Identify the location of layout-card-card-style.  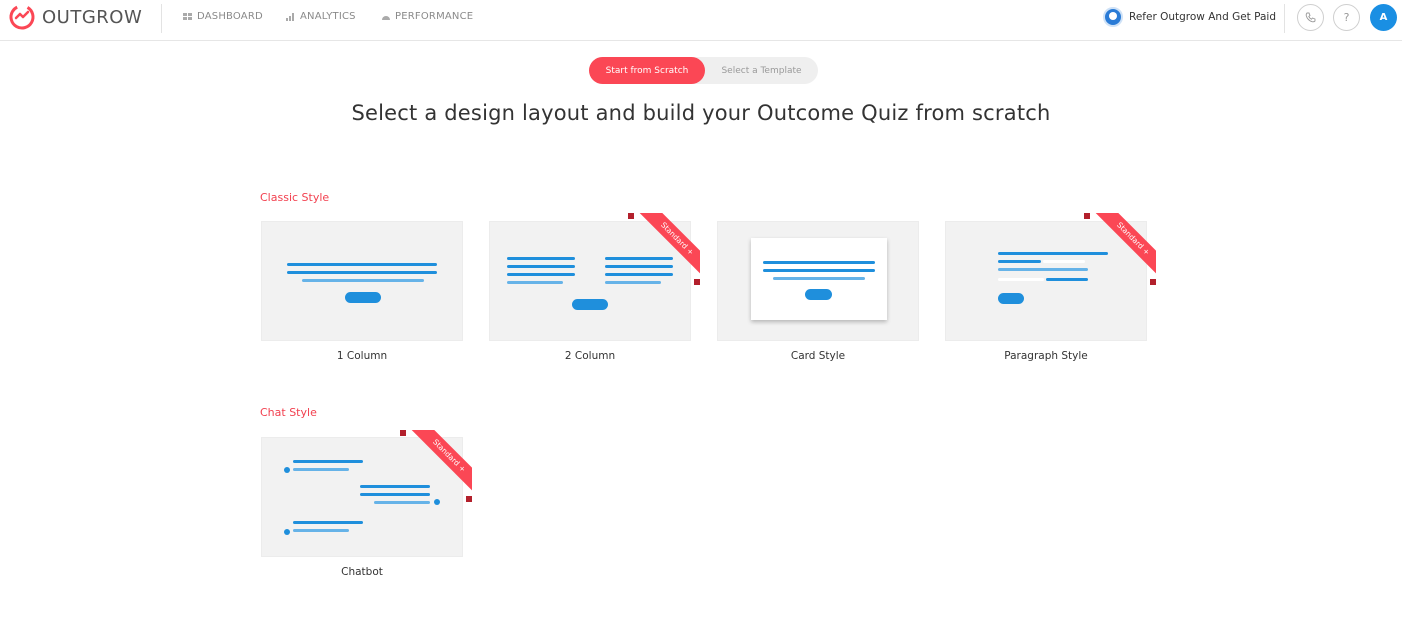
(818, 281).